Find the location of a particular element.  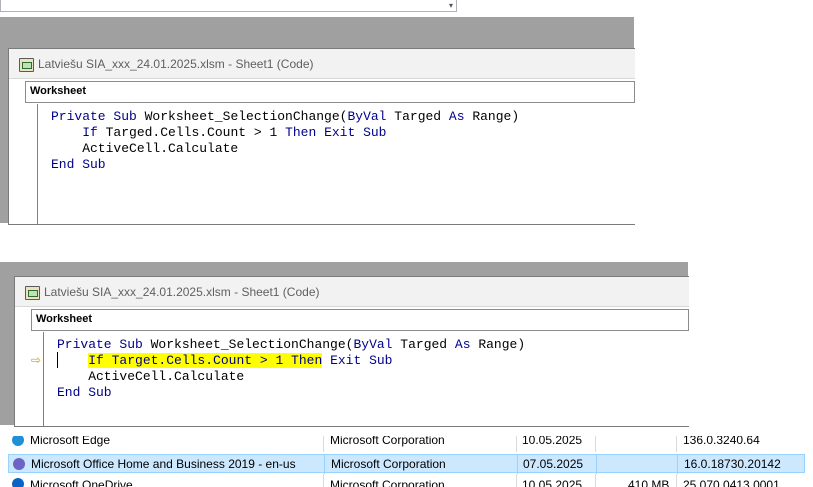

program-name: Microsoft OneDrive is located at coordinates (81, 482).